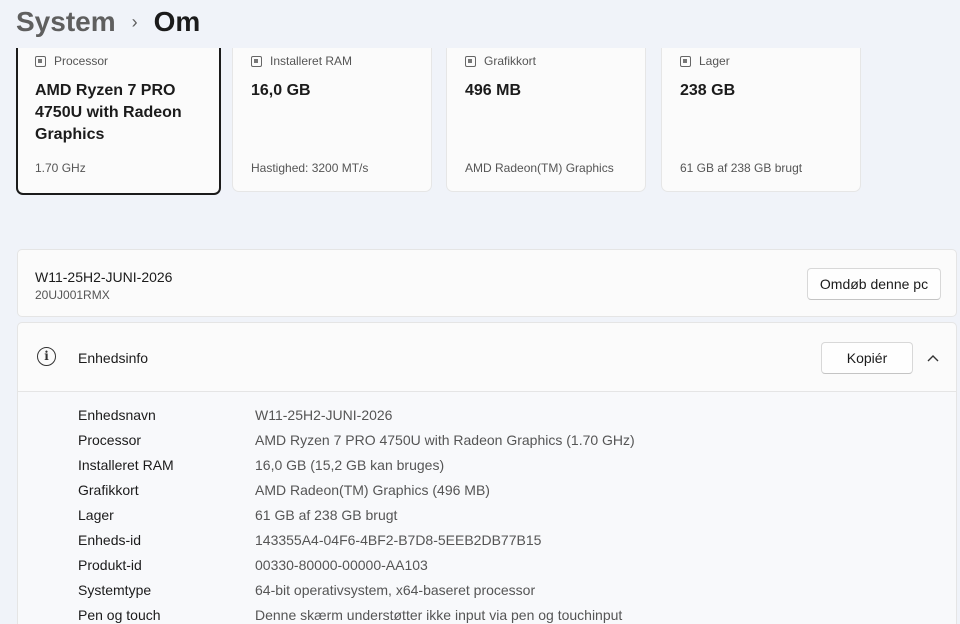 Image resolution: width=960 pixels, height=624 pixels. I want to click on graphics-card-icon, so click(470, 61).